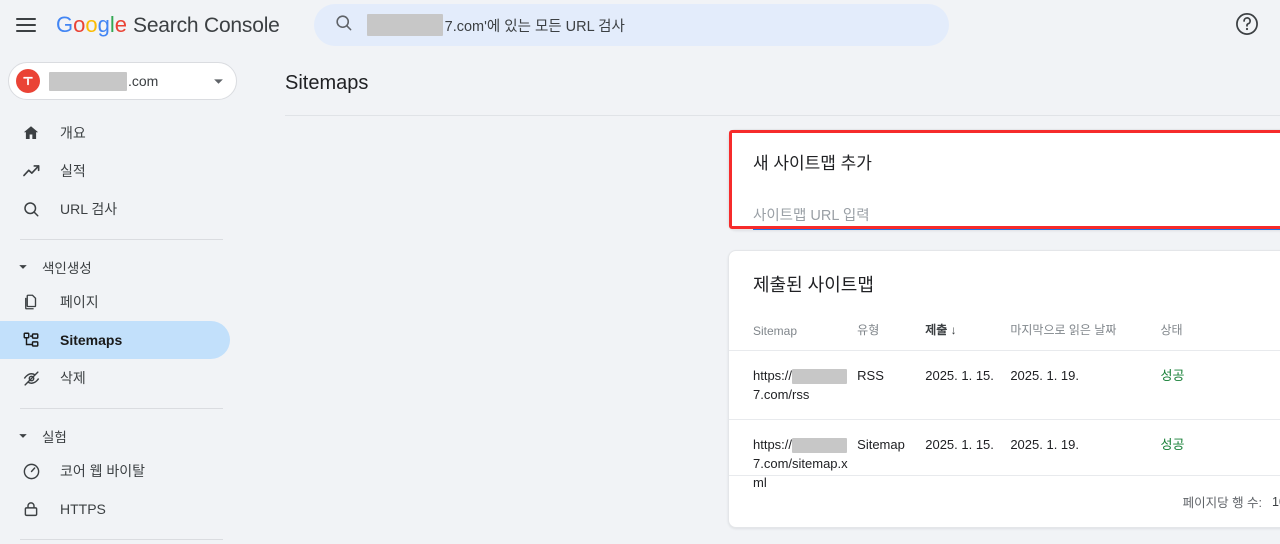 The width and height of the screenshot is (1280, 544). What do you see at coordinates (813, 285) in the screenshot?
I see `submitted-sitemaps-title: 제출된 사이트맵` at bounding box center [813, 285].